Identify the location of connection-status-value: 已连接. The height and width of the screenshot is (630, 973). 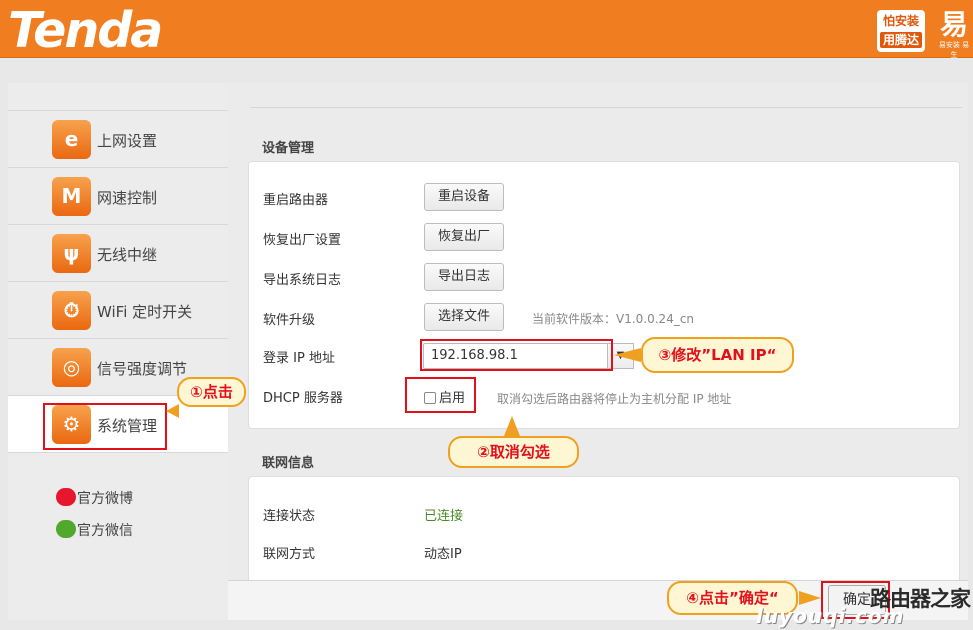
(444, 516).